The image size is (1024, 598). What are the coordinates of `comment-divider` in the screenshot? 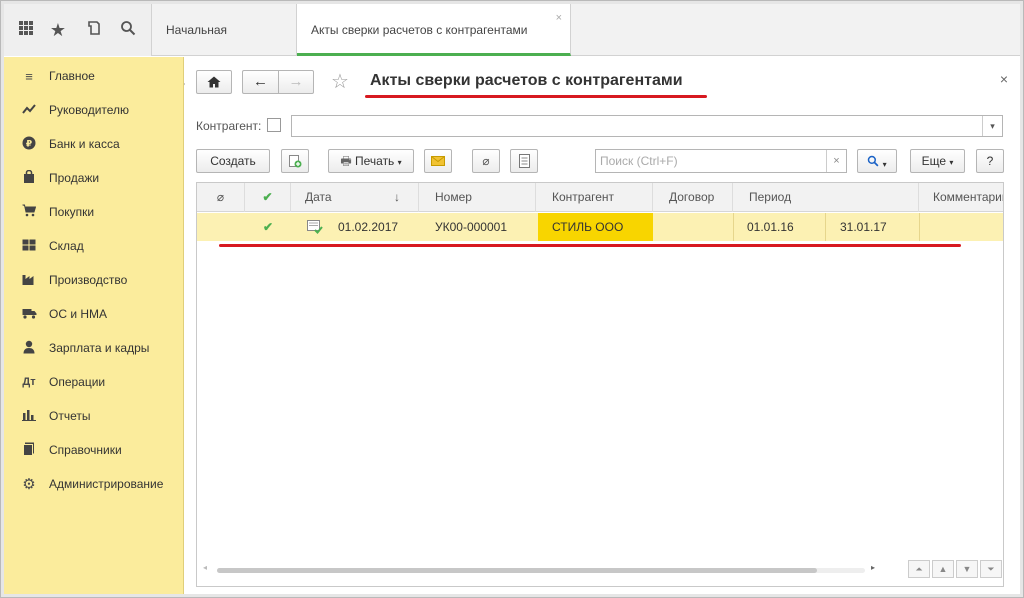 It's located at (919, 227).